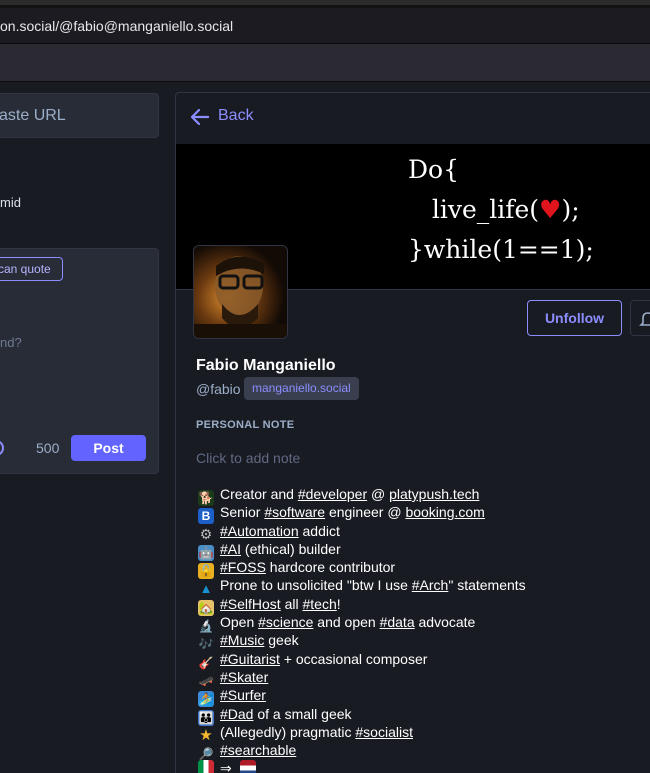  What do you see at coordinates (250, 604) in the screenshot?
I see `hashtag-link: #SelfHost` at bounding box center [250, 604].